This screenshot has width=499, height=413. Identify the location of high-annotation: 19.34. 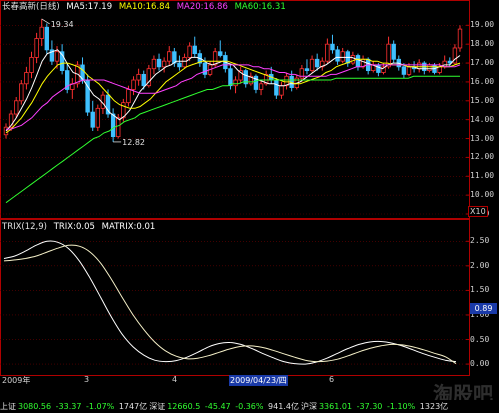
(62, 24).